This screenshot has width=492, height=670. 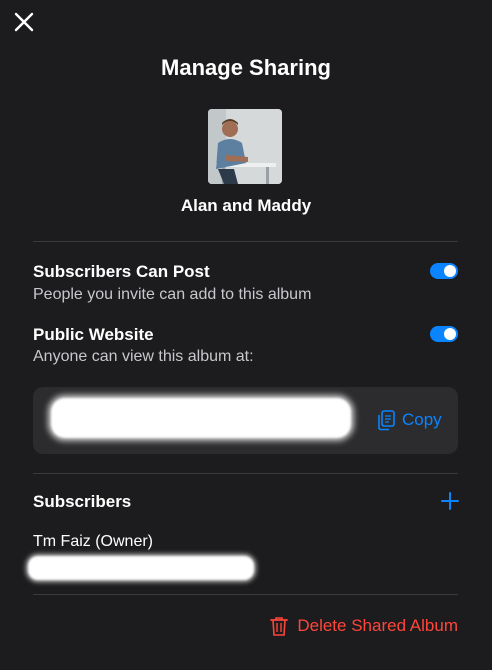 What do you see at coordinates (143, 356) in the screenshot?
I see `public-website-description: Anyone can view this album at:` at bounding box center [143, 356].